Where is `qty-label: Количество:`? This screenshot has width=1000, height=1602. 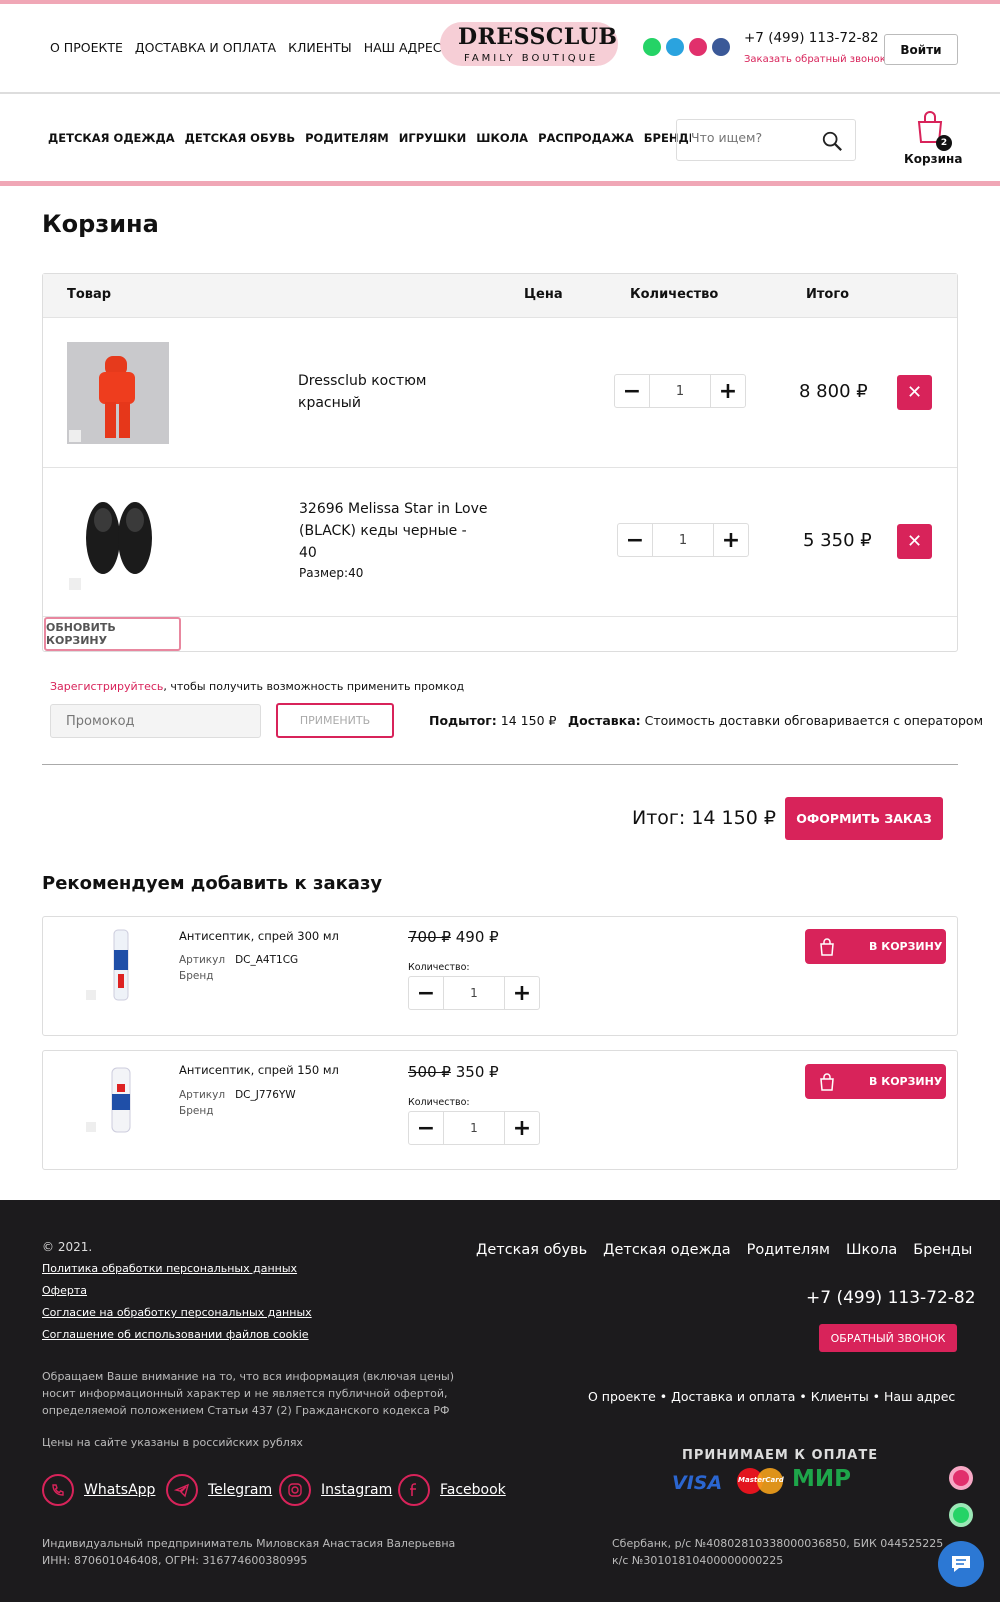 qty-label: Количество: is located at coordinates (439, 1102).